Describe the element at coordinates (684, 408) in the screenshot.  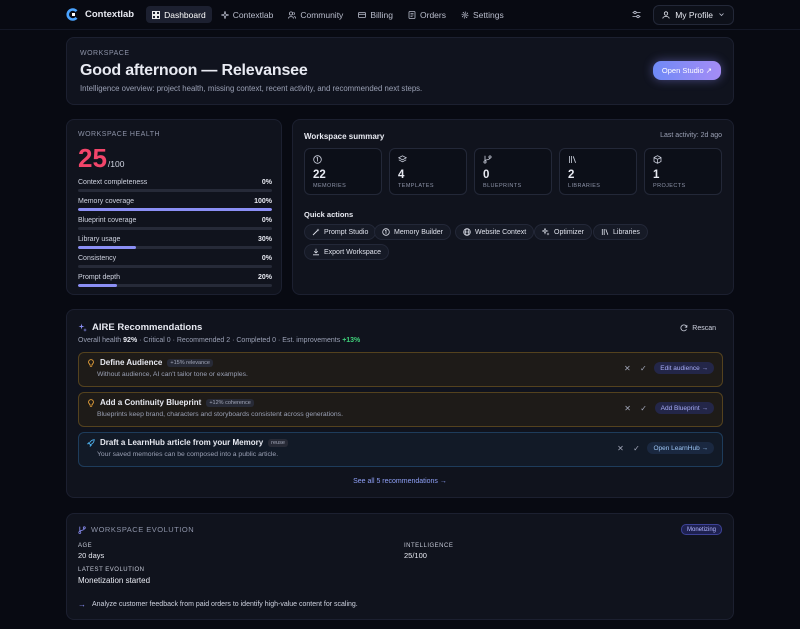
I see `add-blueprint-button: Add Blueprint →` at that location.